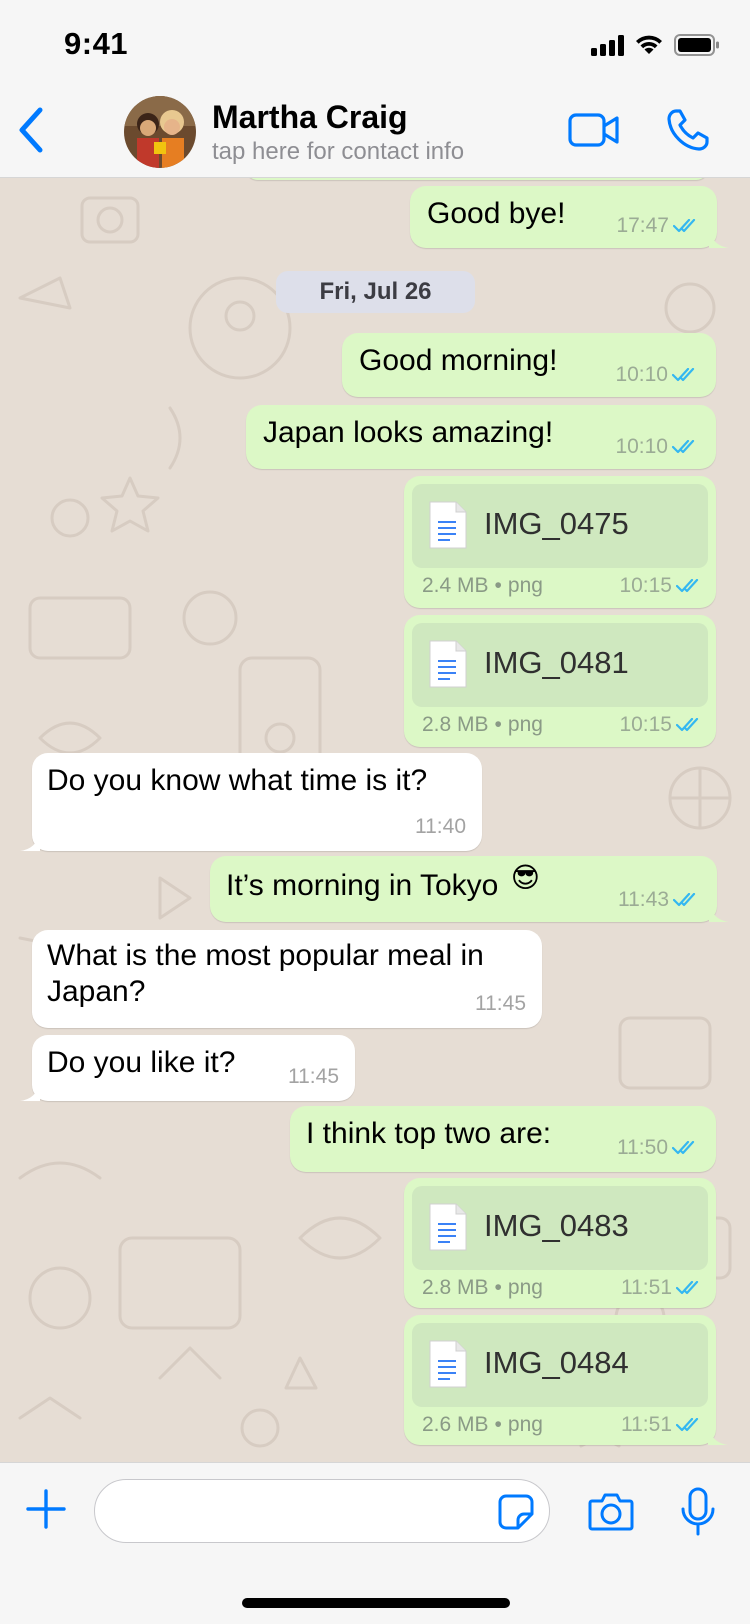  I want to click on file-attachment: IMG_0475, so click(560, 526).